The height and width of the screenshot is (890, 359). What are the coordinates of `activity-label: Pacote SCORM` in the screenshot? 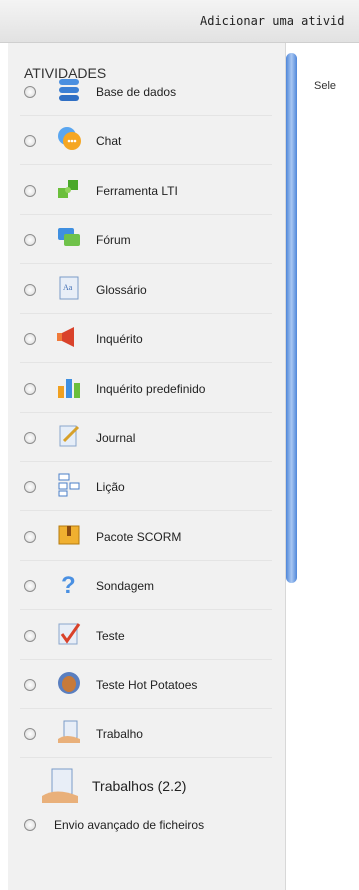 It's located at (139, 537).